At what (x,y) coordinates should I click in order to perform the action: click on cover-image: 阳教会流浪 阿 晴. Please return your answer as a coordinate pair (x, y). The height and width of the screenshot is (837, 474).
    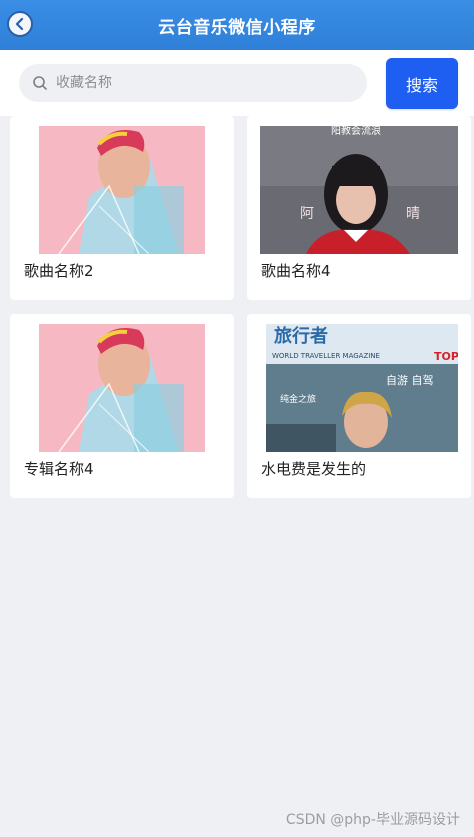
    Looking at the image, I should click on (359, 190).